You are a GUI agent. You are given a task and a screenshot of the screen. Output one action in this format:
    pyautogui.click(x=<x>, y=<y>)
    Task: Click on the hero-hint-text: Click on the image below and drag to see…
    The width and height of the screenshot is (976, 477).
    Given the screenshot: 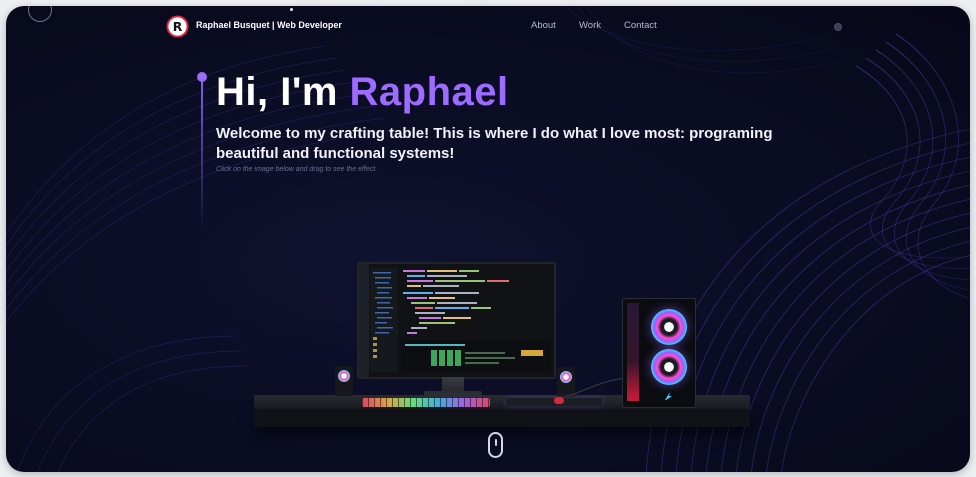 What is the action you would take?
    pyautogui.click(x=297, y=169)
    